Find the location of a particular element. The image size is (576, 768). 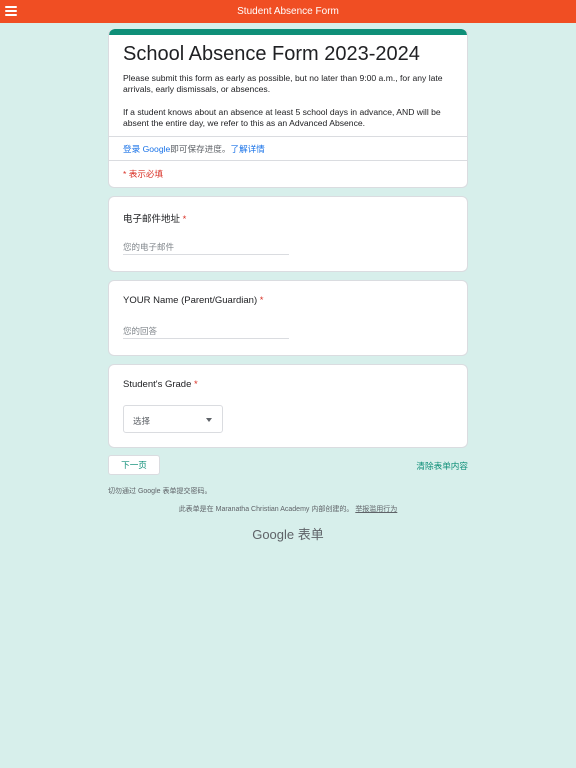

question-label: 电子邮件地址 * is located at coordinates (154, 218).